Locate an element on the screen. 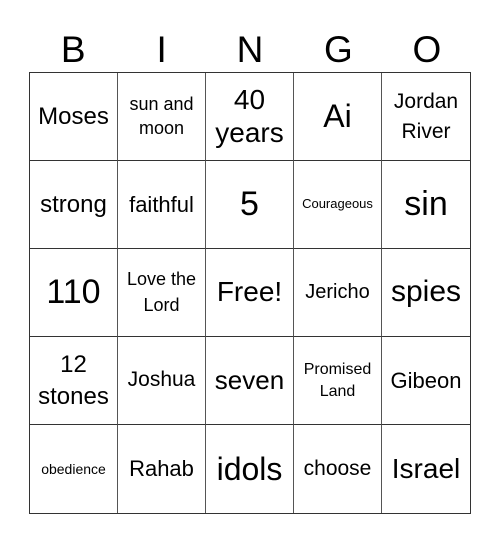 Image resolution: width=500 pixels, height=544 pixels. bingo-cell: Courageous is located at coordinates (338, 205).